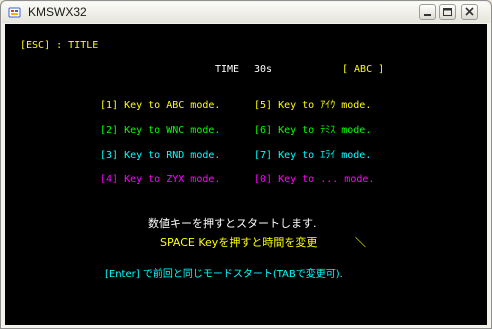 The width and height of the screenshot is (492, 329). Describe the element at coordinates (227, 69) in the screenshot. I see `time-label: TIME` at that location.